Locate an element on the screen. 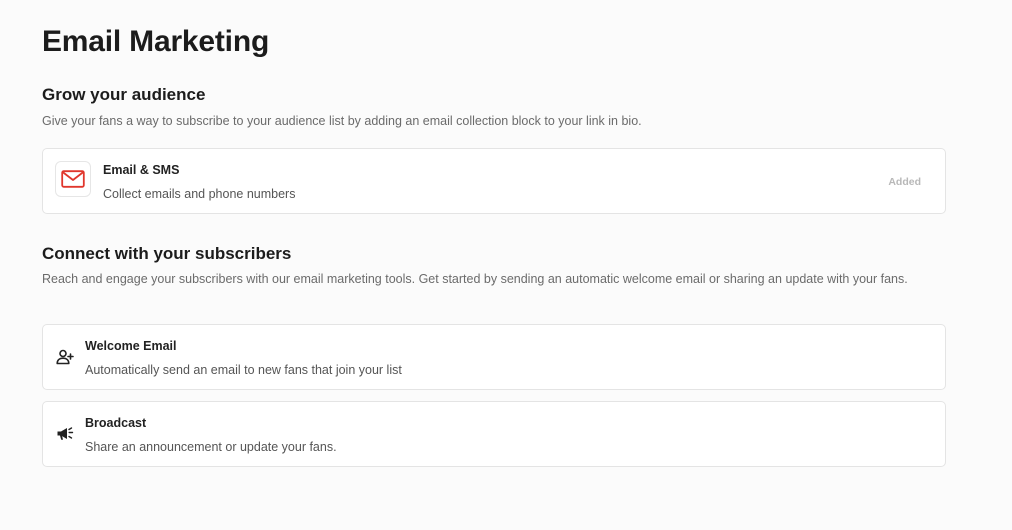 Image resolution: width=1012 pixels, height=530 pixels. page-title: Email Marketing is located at coordinates (156, 41).